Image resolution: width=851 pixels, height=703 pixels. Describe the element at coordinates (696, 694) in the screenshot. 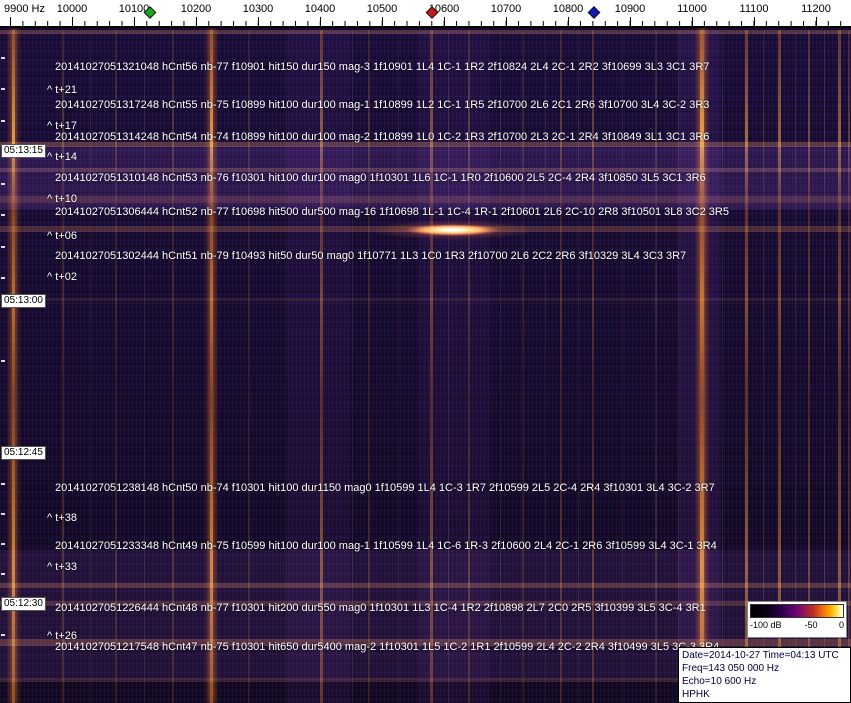

I see `info-station: HPHK` at that location.